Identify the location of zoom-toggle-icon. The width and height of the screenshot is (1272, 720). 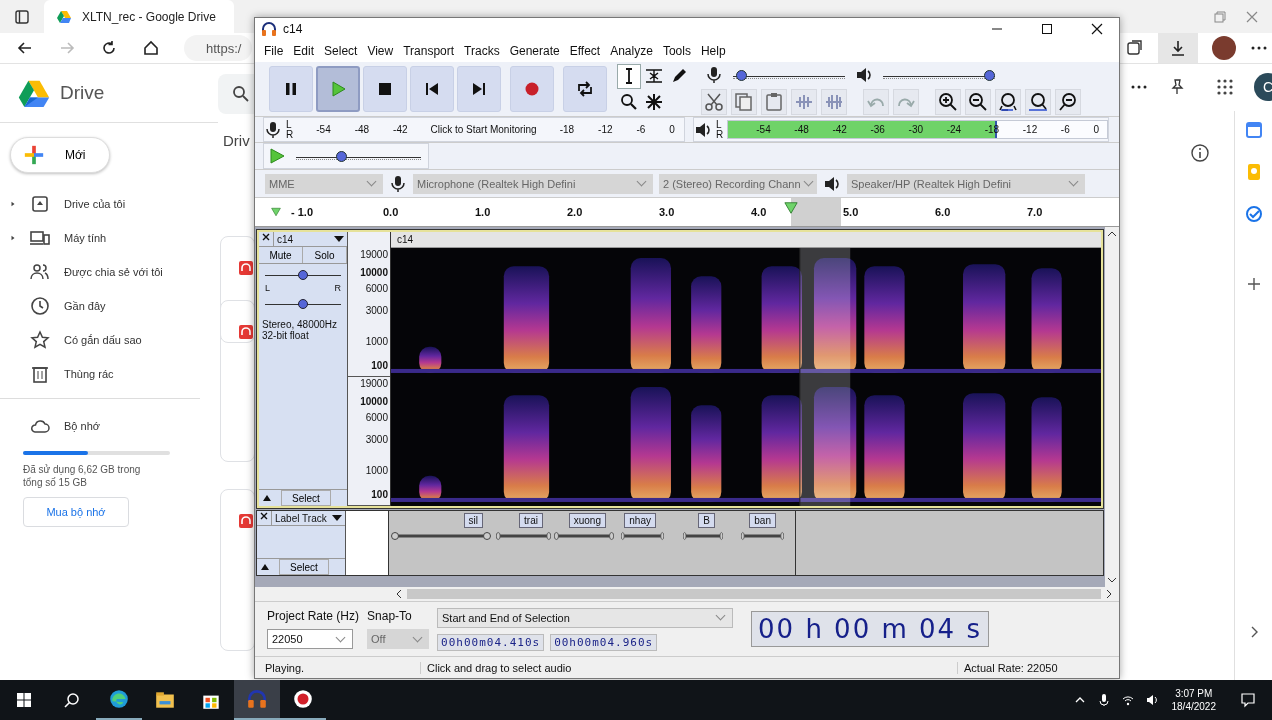
(1068, 101).